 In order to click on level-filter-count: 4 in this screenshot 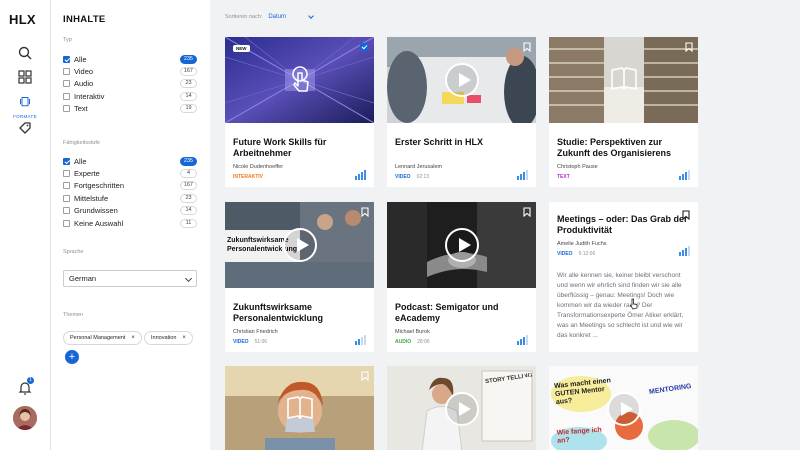, I will do `click(188, 173)`.